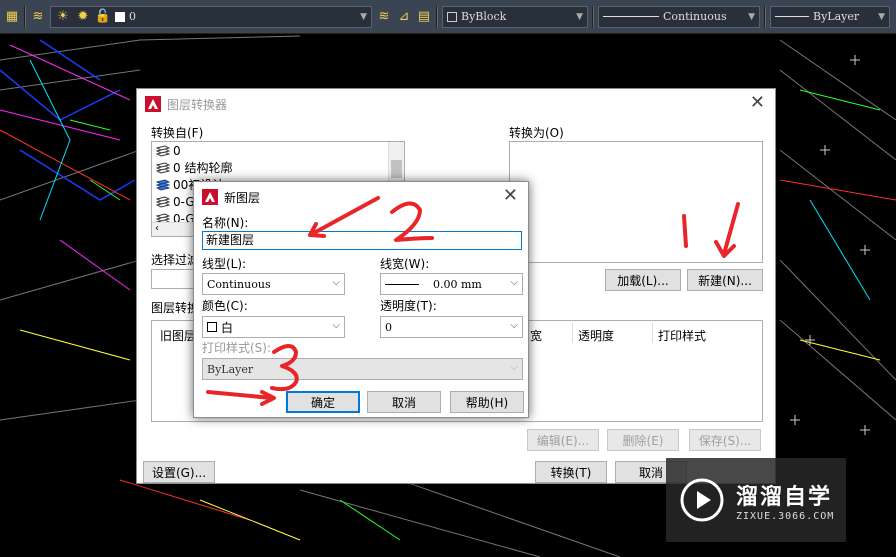 The width and height of the screenshot is (896, 557). Describe the element at coordinates (408, 306) in the screenshot. I see `transparency-label: 透明度(T):` at that location.